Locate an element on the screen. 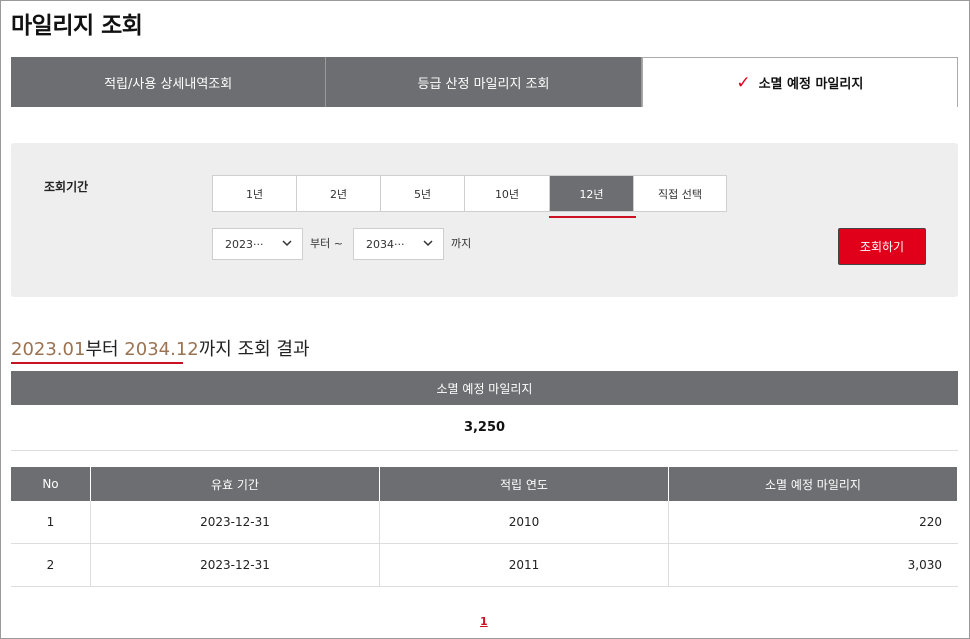  page-title: 마일리지 조회 is located at coordinates (77, 26).